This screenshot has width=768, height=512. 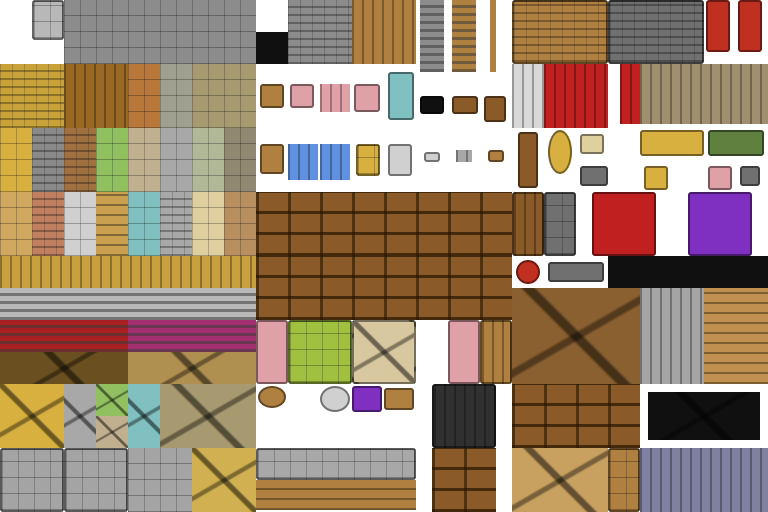 What do you see at coordinates (64, 368) in the screenshot?
I see `cracked-dark-floor` at bounding box center [64, 368].